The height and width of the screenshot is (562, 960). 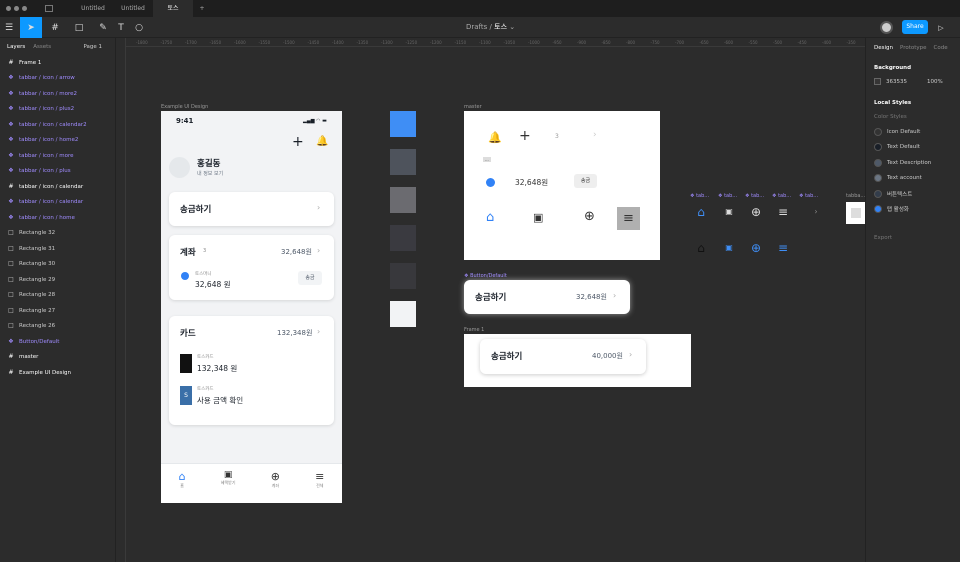 What do you see at coordinates (228, 486) in the screenshot?
I see `nav-benefit: ▣ 혜택받기` at bounding box center [228, 486].